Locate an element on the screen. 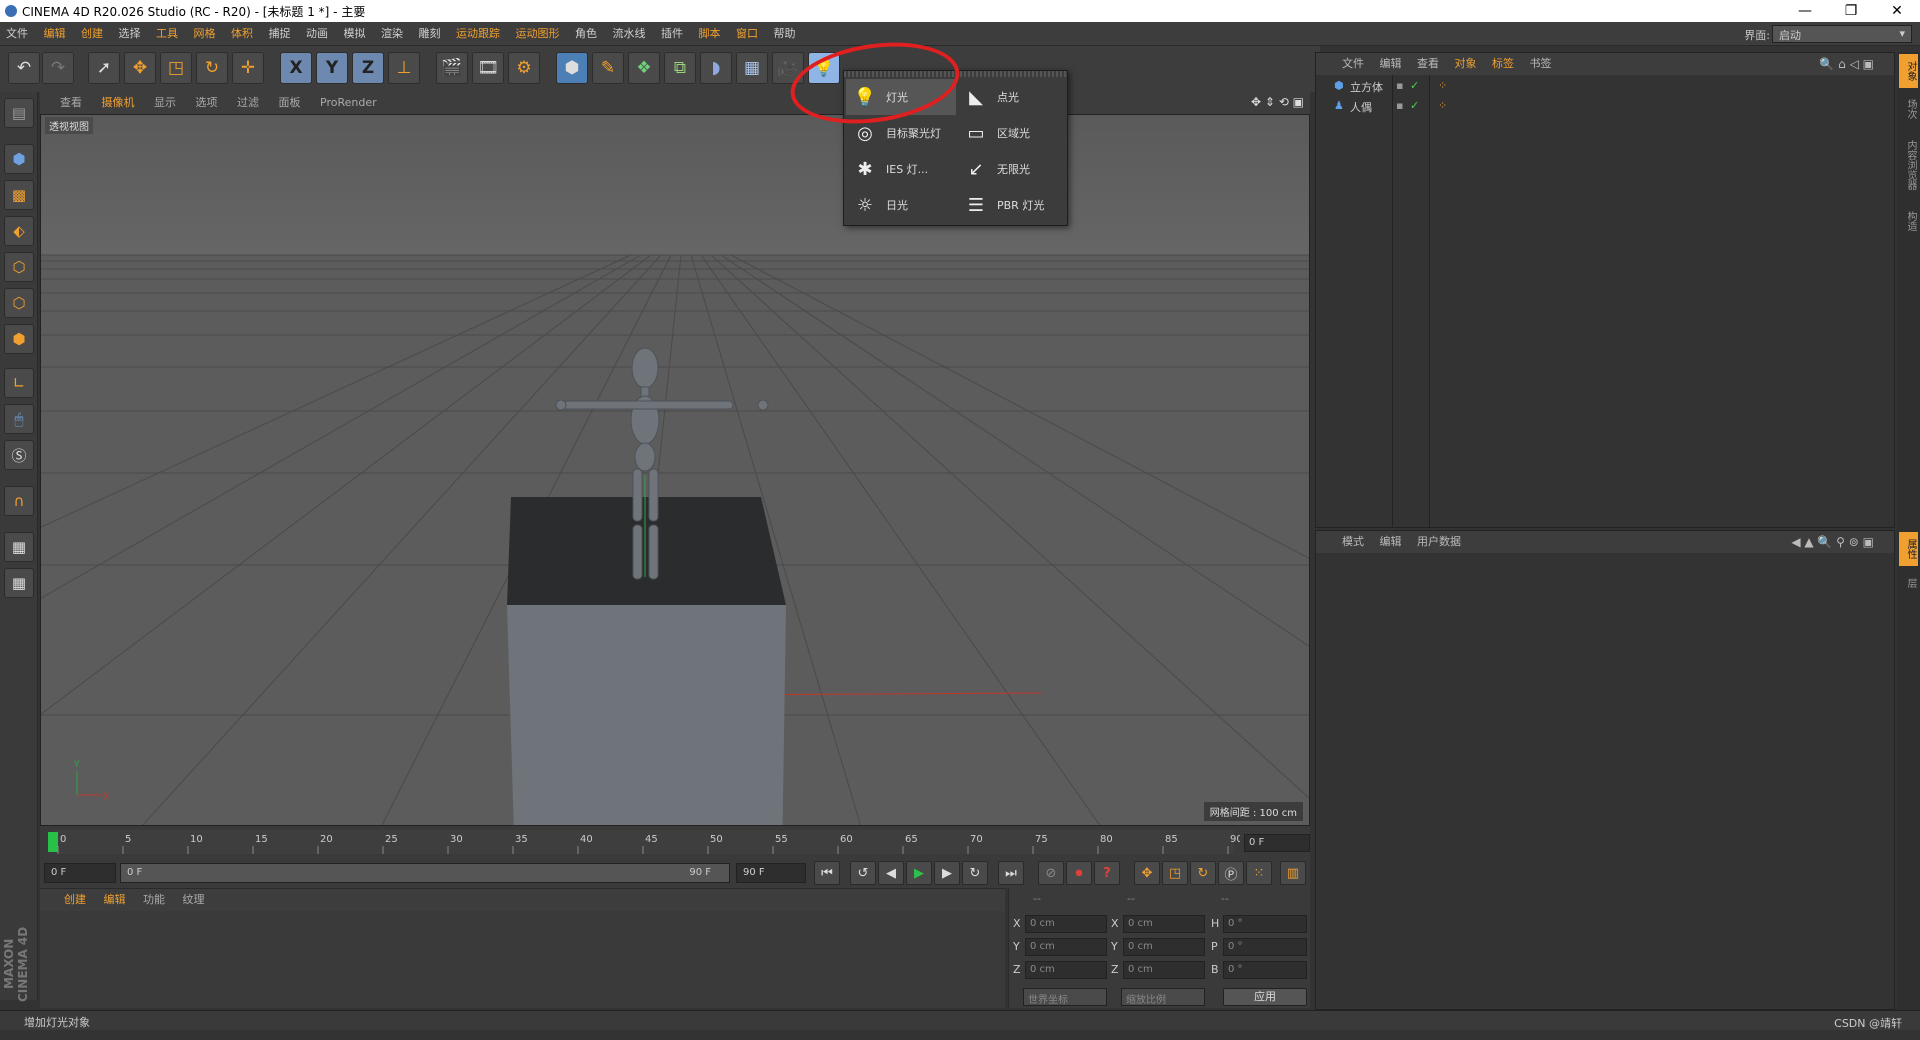  cube-button: ⬢ is located at coordinates (572, 68).